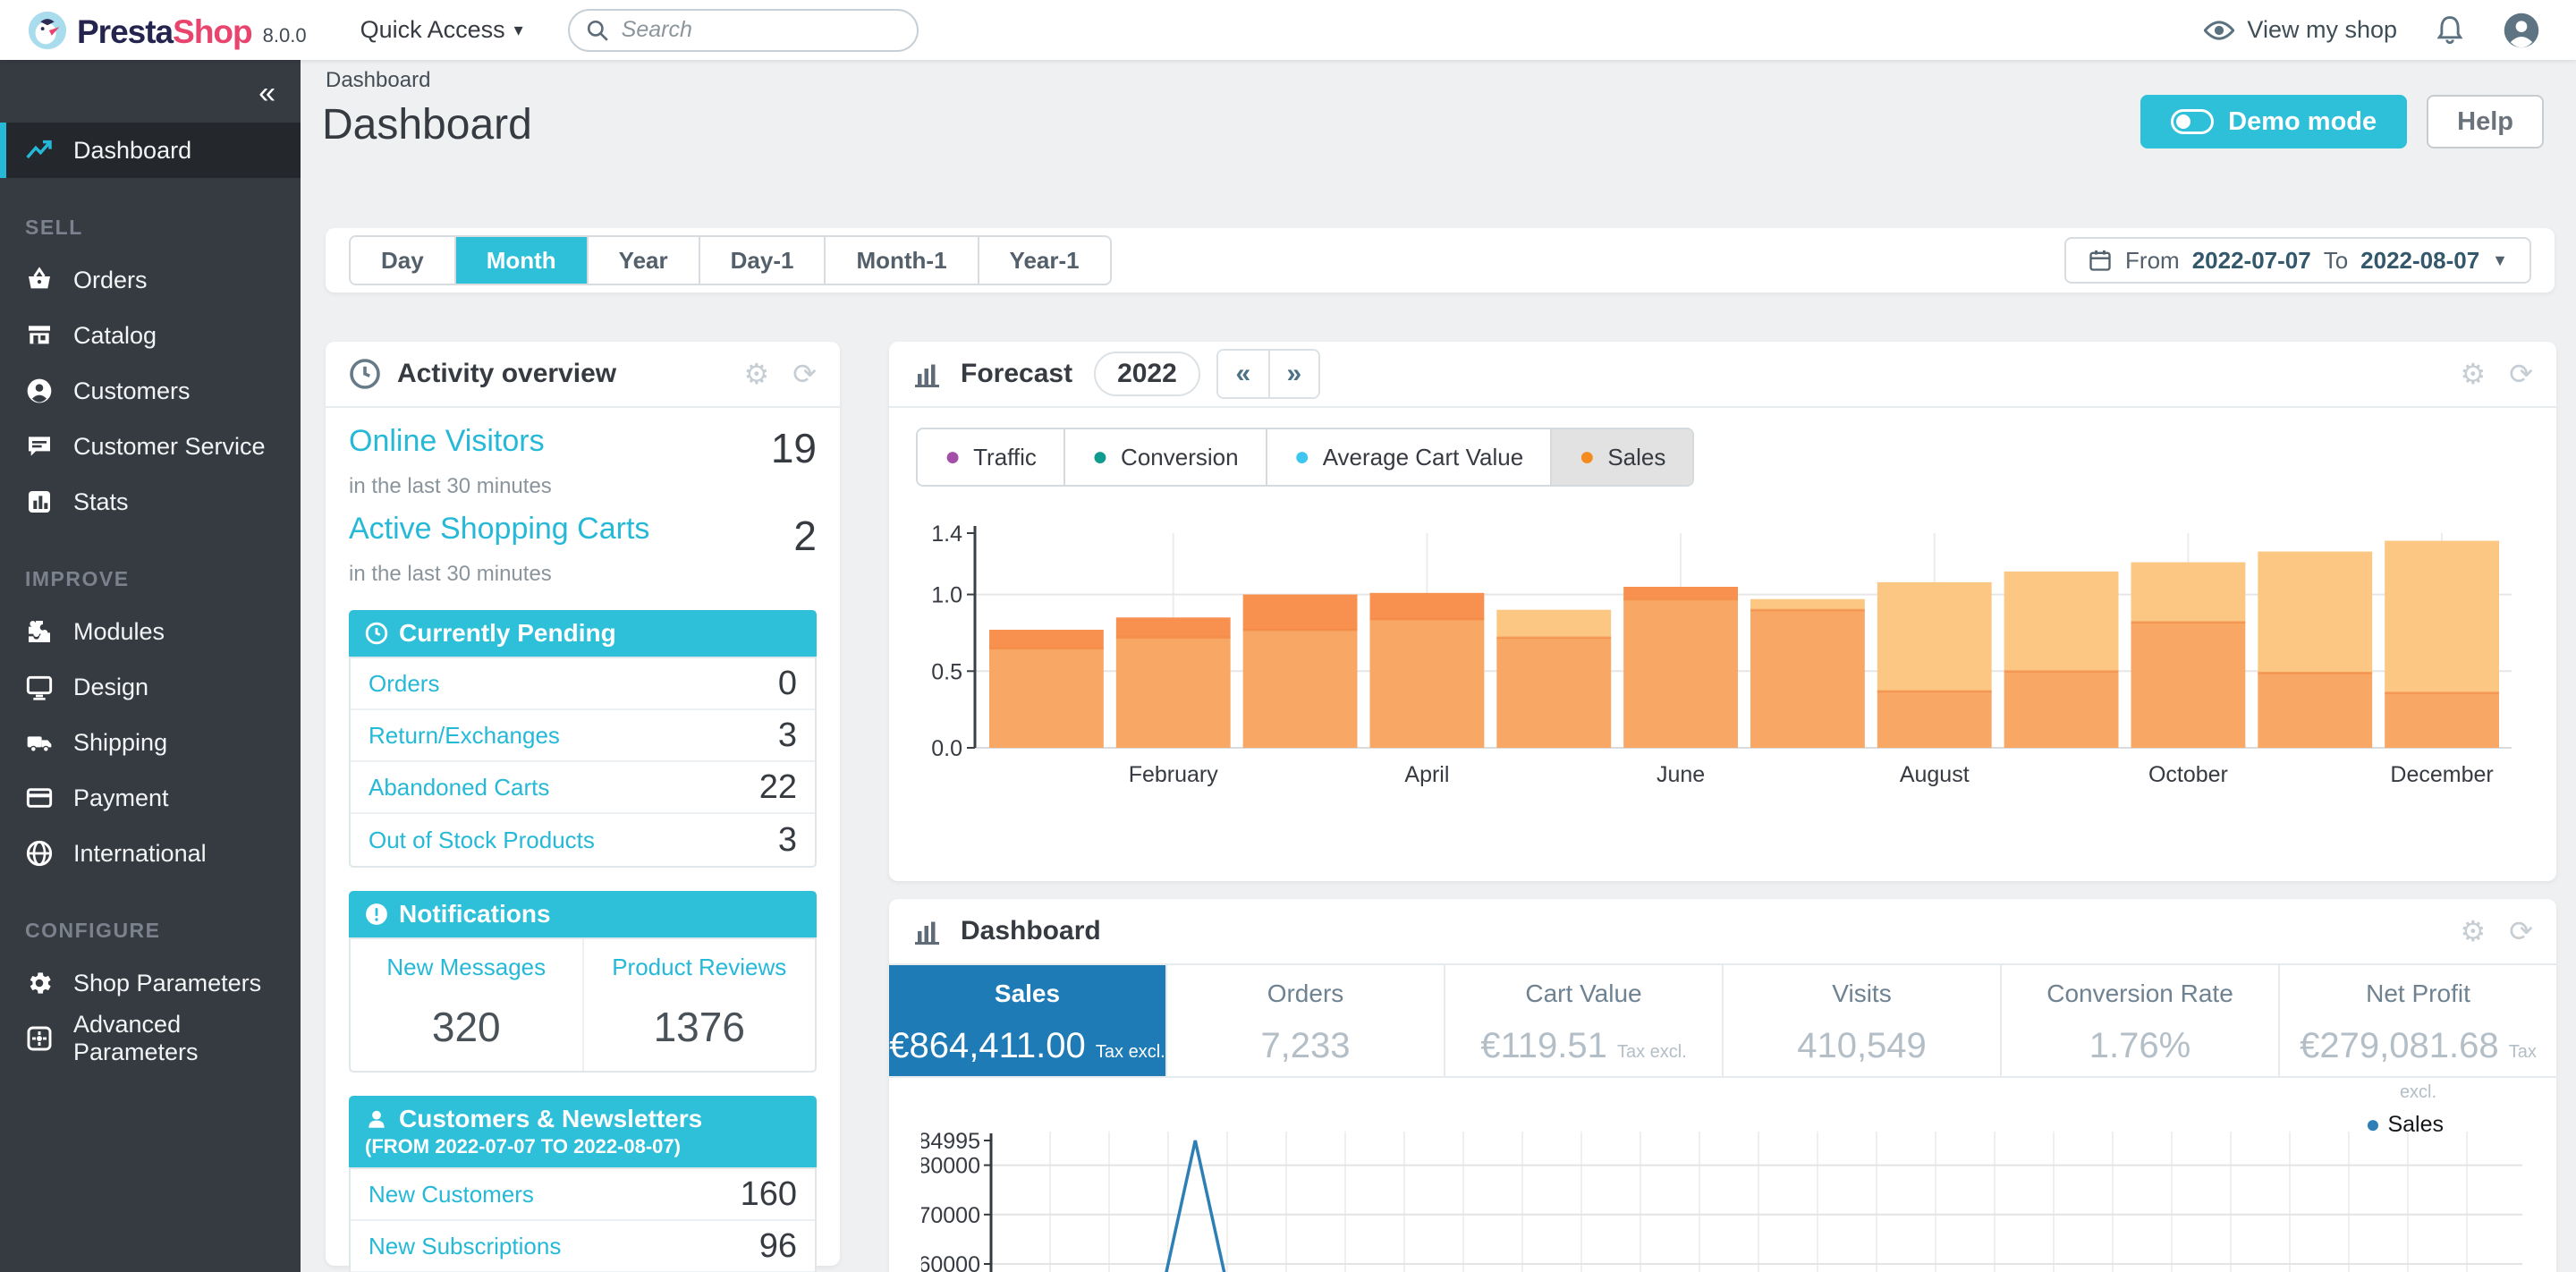 This screenshot has width=2576, height=1272. I want to click on return-exchanges-link: Return/Exchanges, so click(464, 736).